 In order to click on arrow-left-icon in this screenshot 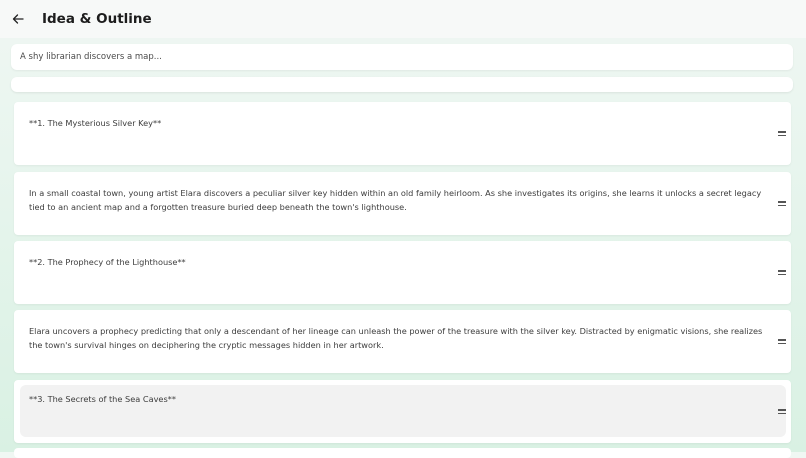, I will do `click(18, 19)`.